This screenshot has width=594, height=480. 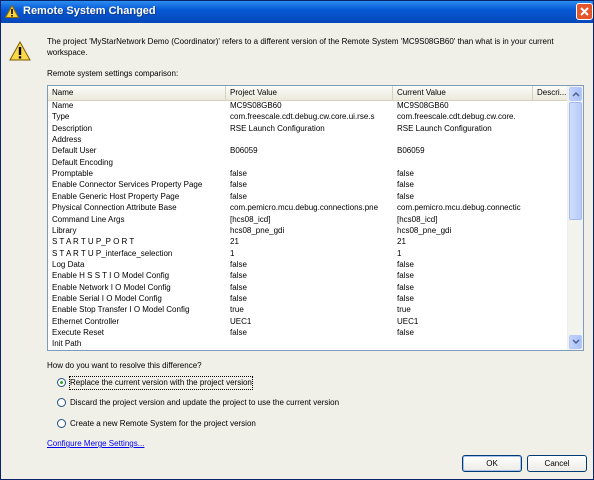 I want to click on table-row: Enable Serial I O Model Config false false, so click(x=308, y=298).